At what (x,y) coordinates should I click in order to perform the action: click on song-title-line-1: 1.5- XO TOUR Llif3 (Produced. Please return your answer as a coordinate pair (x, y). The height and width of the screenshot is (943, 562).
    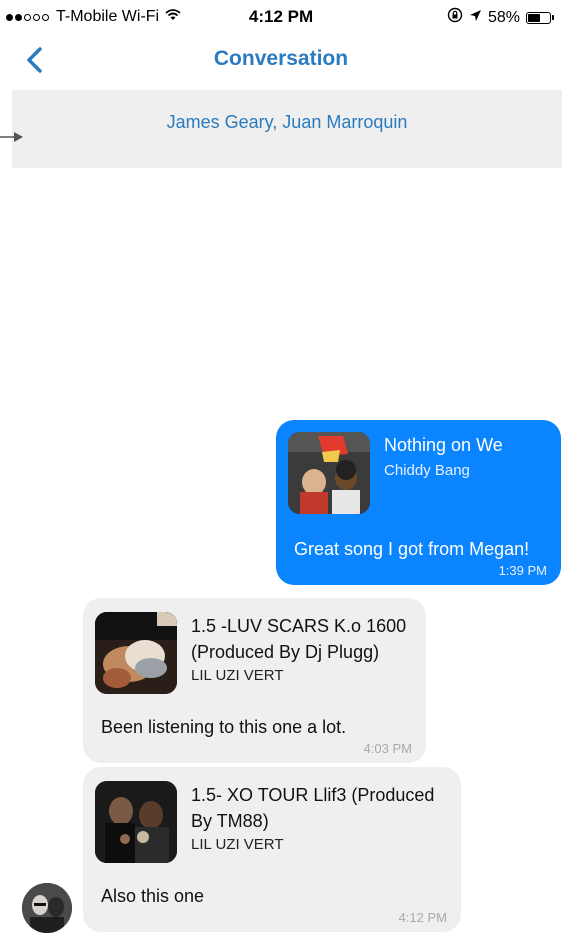
    Looking at the image, I should click on (313, 795).